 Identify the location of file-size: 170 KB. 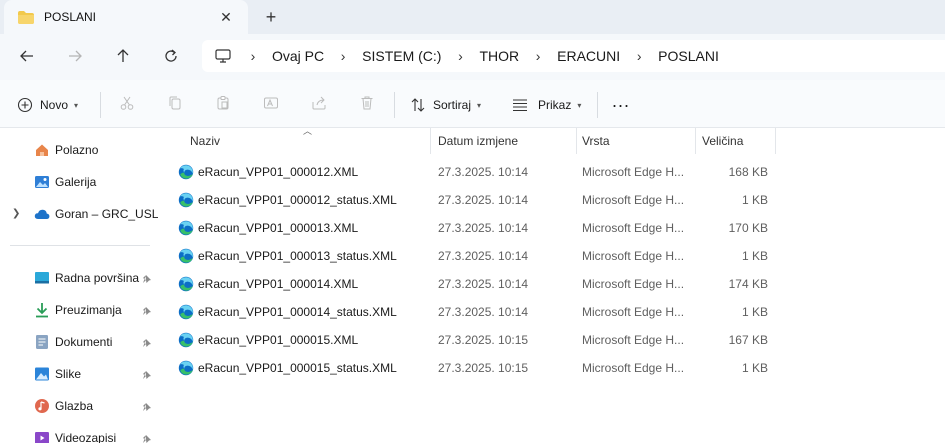
(748, 228).